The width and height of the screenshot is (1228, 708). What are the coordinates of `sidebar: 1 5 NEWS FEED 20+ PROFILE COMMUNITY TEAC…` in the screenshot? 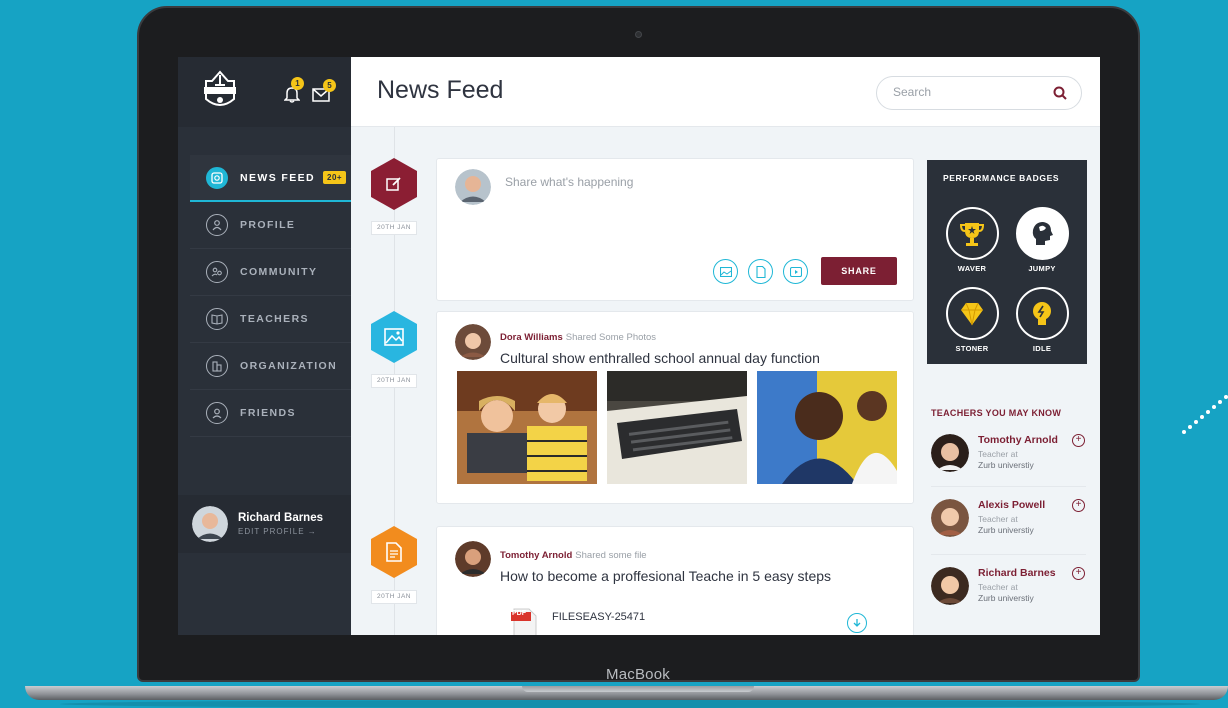 It's located at (264, 346).